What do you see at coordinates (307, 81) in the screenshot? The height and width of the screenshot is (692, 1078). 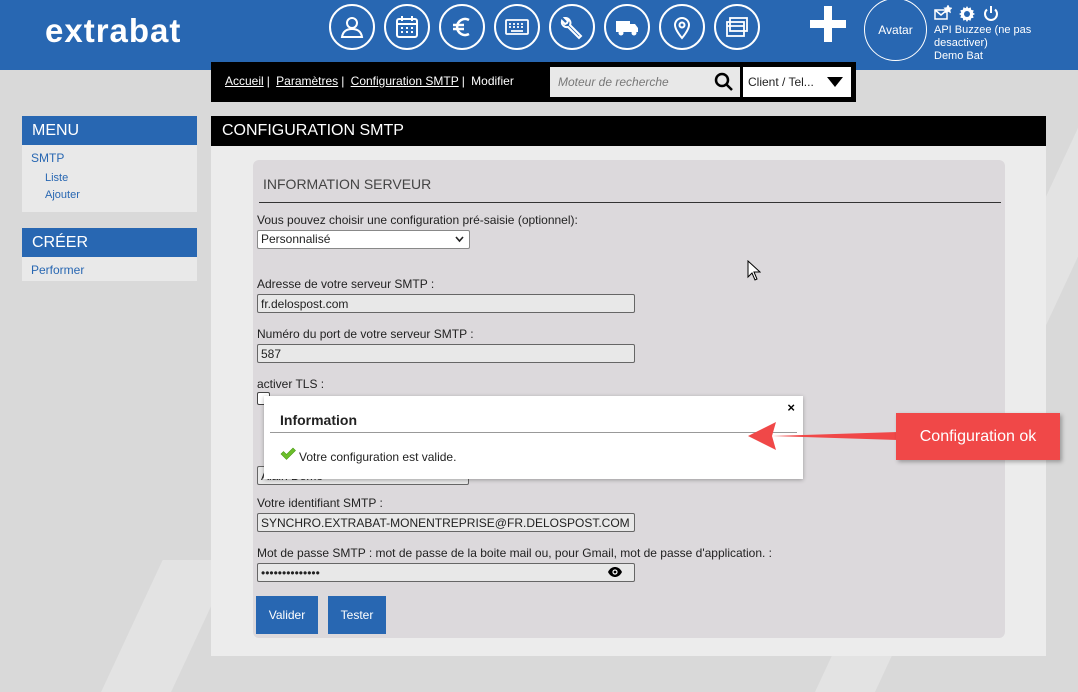 I see `breadcrumb-parametres: Paramètres` at bounding box center [307, 81].